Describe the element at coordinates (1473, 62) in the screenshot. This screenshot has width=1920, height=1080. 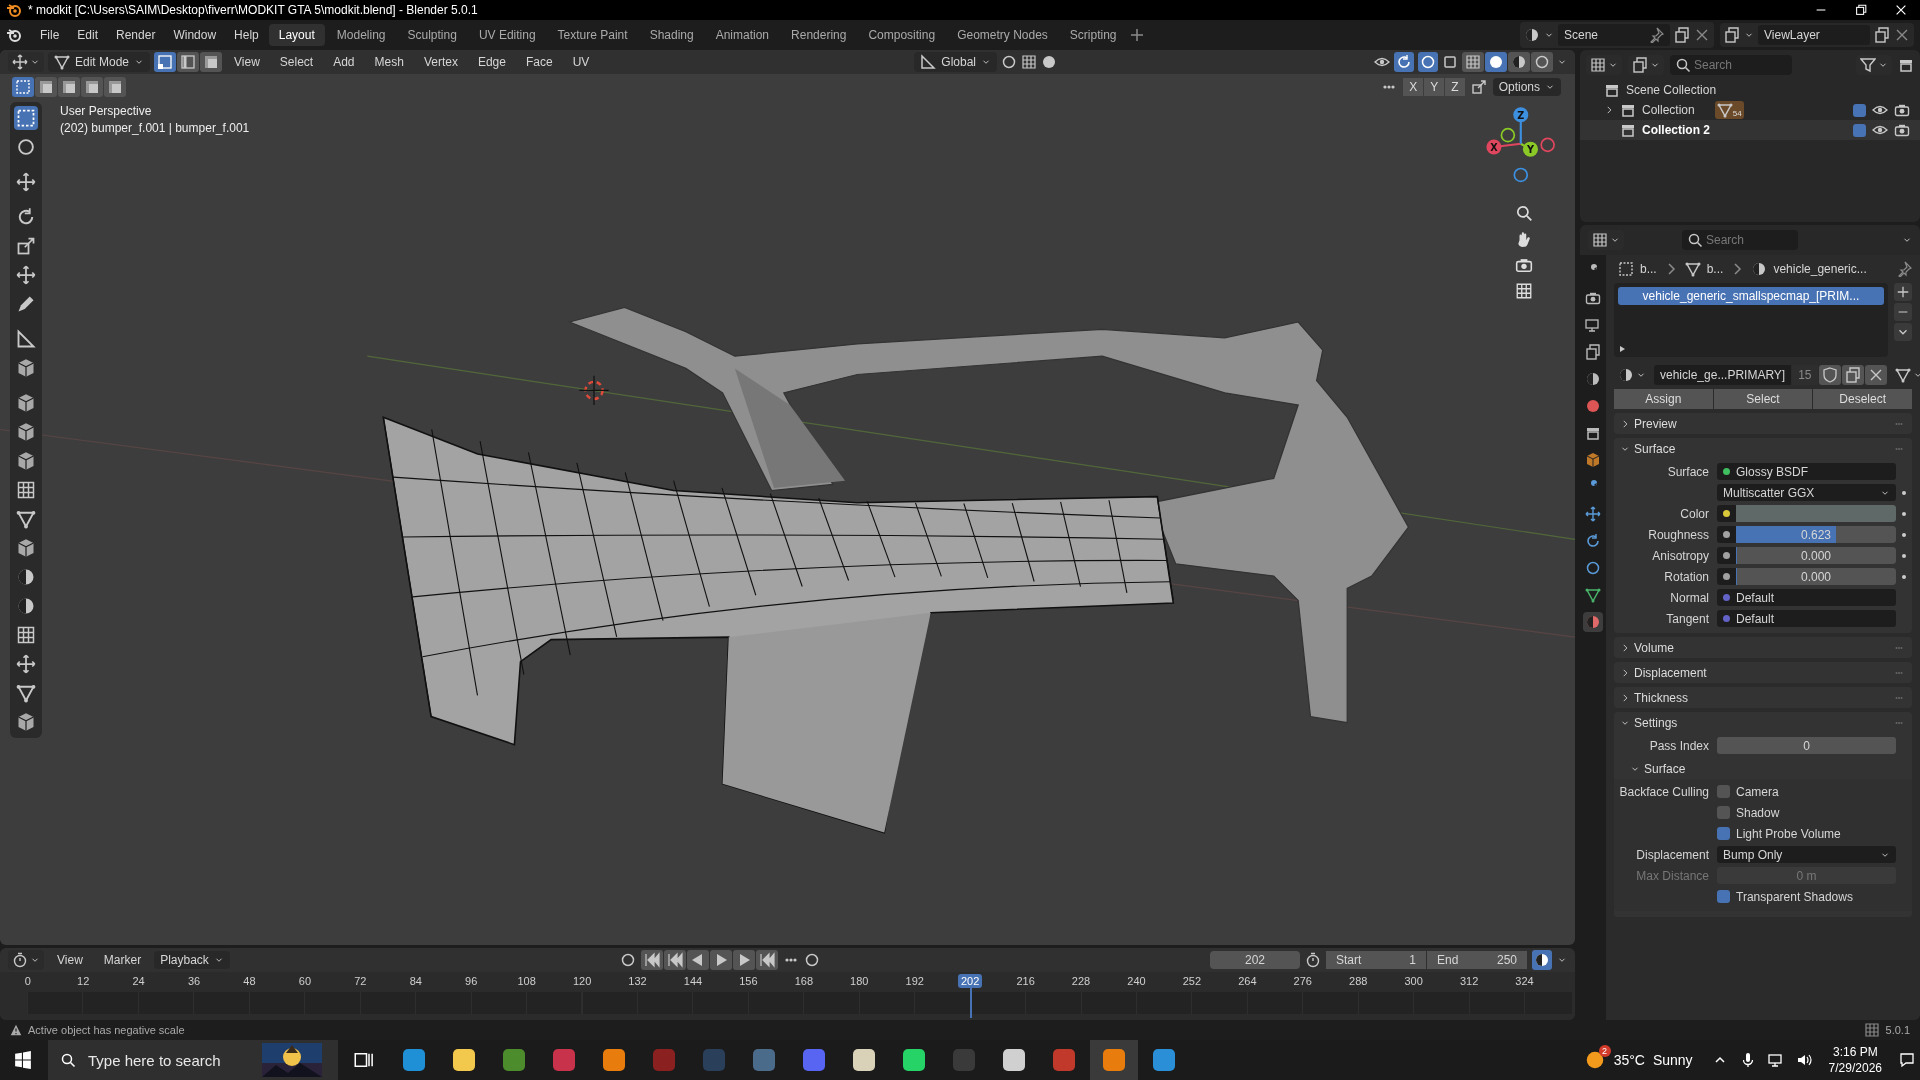
I see `wireframe-icon` at that location.